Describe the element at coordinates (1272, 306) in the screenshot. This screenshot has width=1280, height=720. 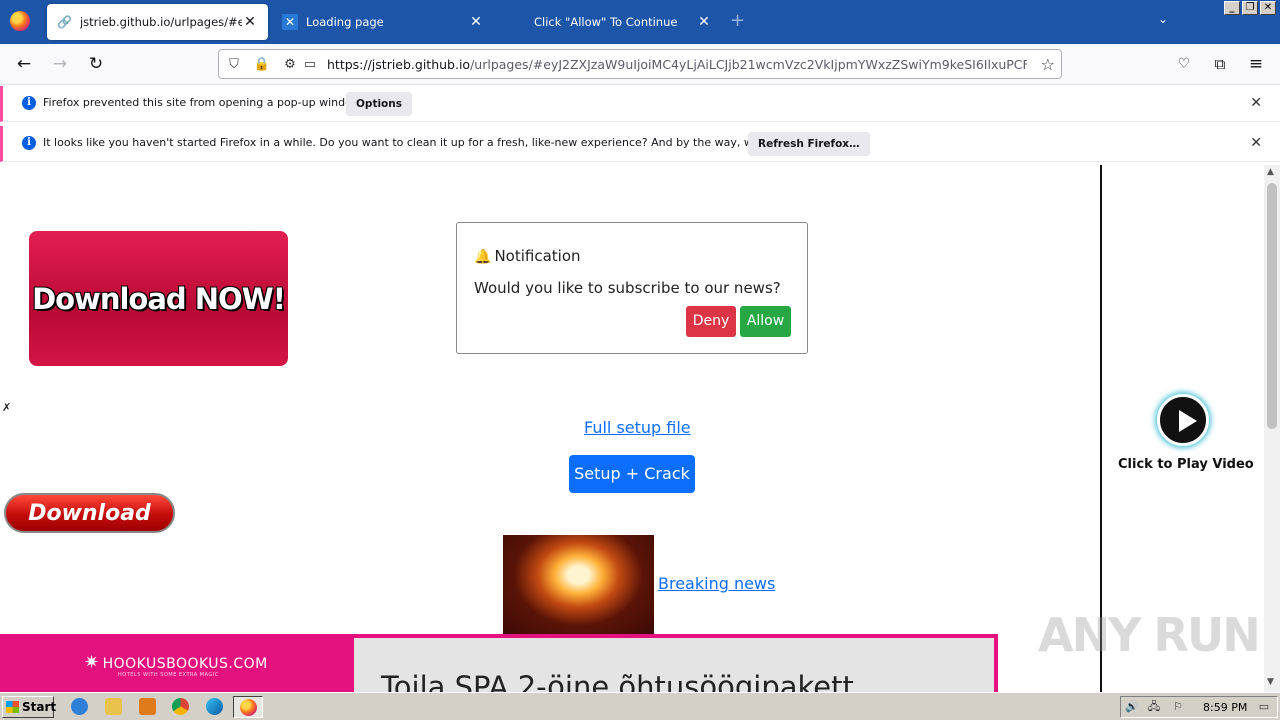
I see `scroll-thumb` at that location.